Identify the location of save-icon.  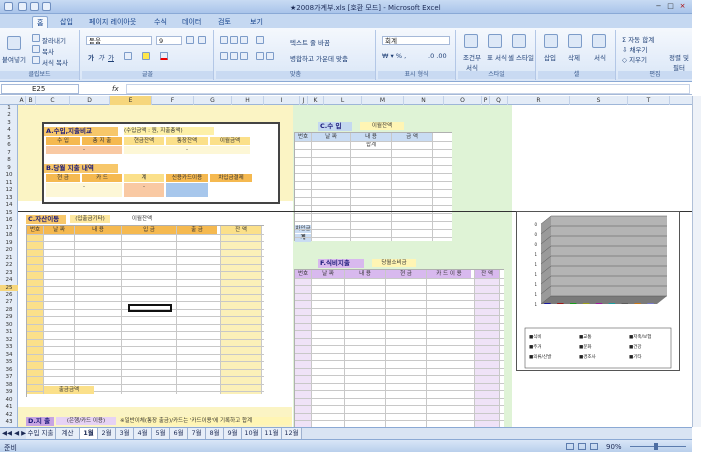
(22, 6).